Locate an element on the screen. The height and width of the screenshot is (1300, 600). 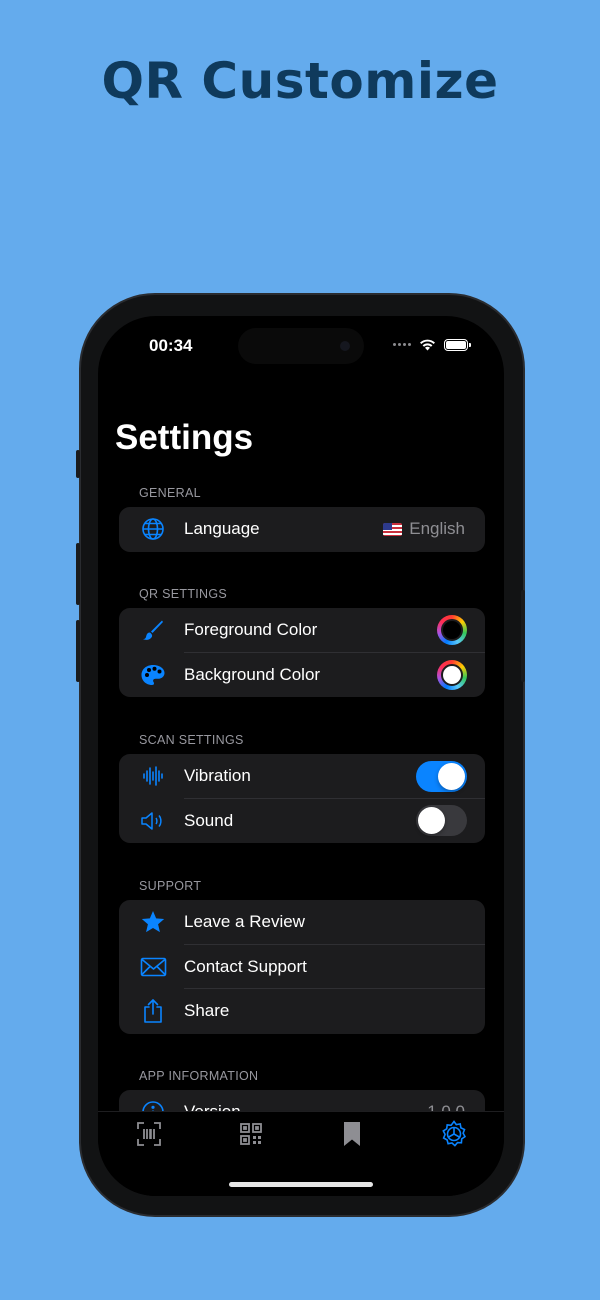
share-icon is located at coordinates (153, 1011).